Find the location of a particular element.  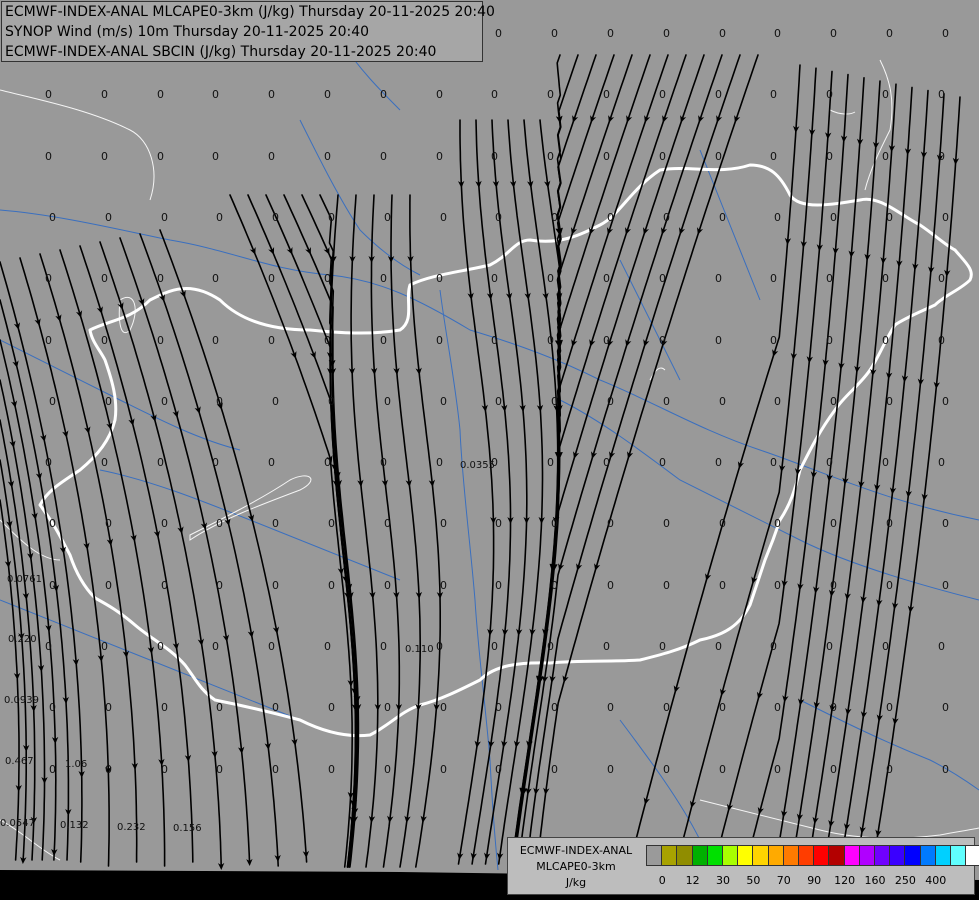

legend-tick-label: 160 is located at coordinates (875, 880).